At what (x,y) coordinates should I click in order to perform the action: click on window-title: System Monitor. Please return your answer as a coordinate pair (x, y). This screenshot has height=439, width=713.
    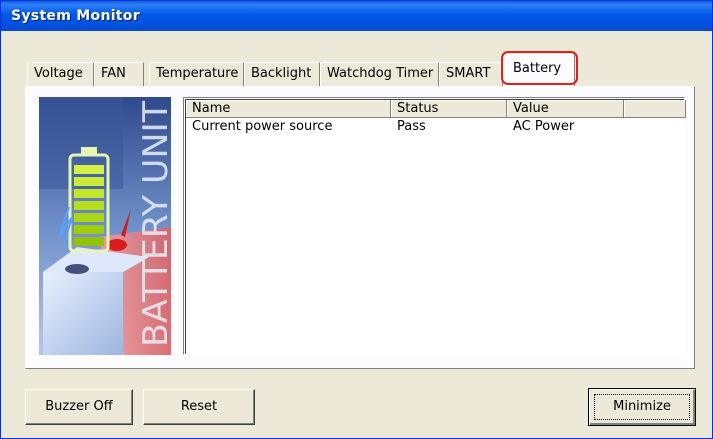
    Looking at the image, I should click on (75, 16).